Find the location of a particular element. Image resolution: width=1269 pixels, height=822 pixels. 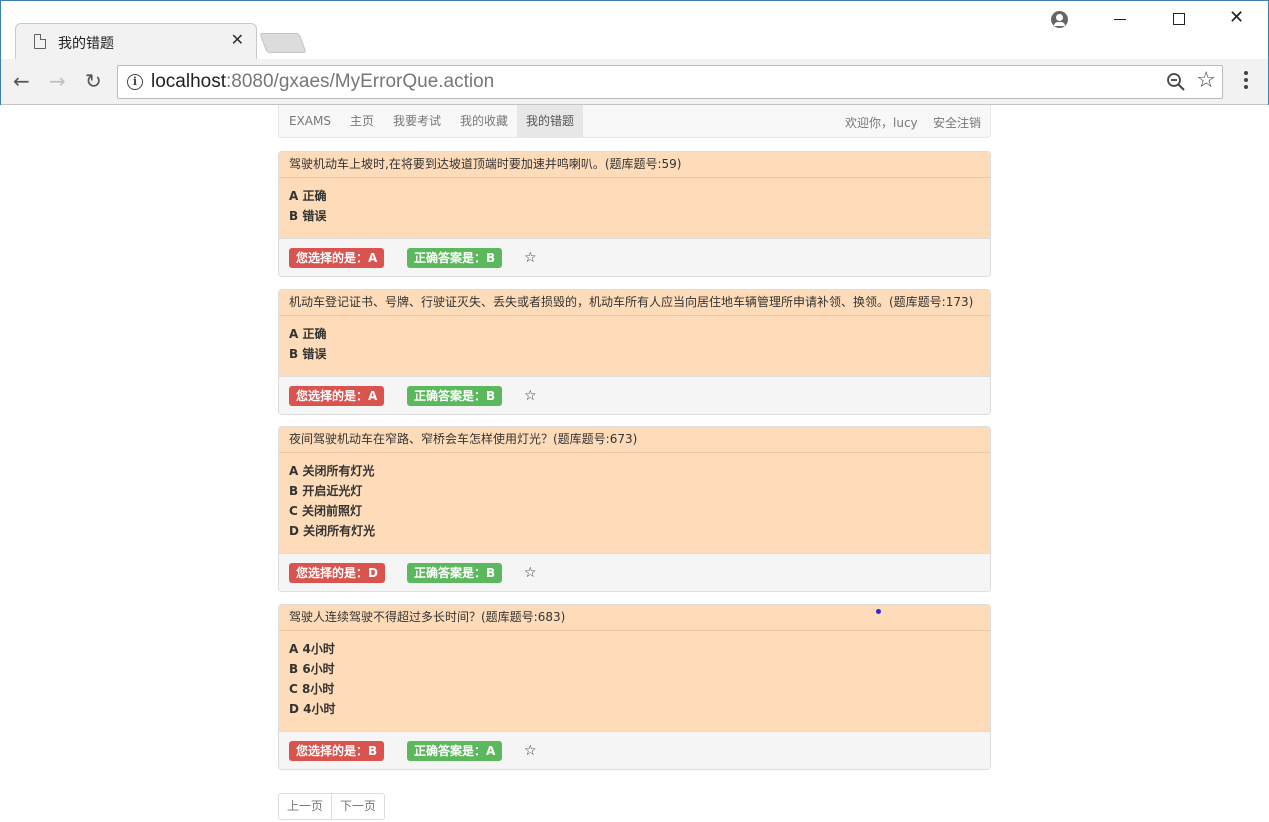

minimize-button is located at coordinates (1120, 19).